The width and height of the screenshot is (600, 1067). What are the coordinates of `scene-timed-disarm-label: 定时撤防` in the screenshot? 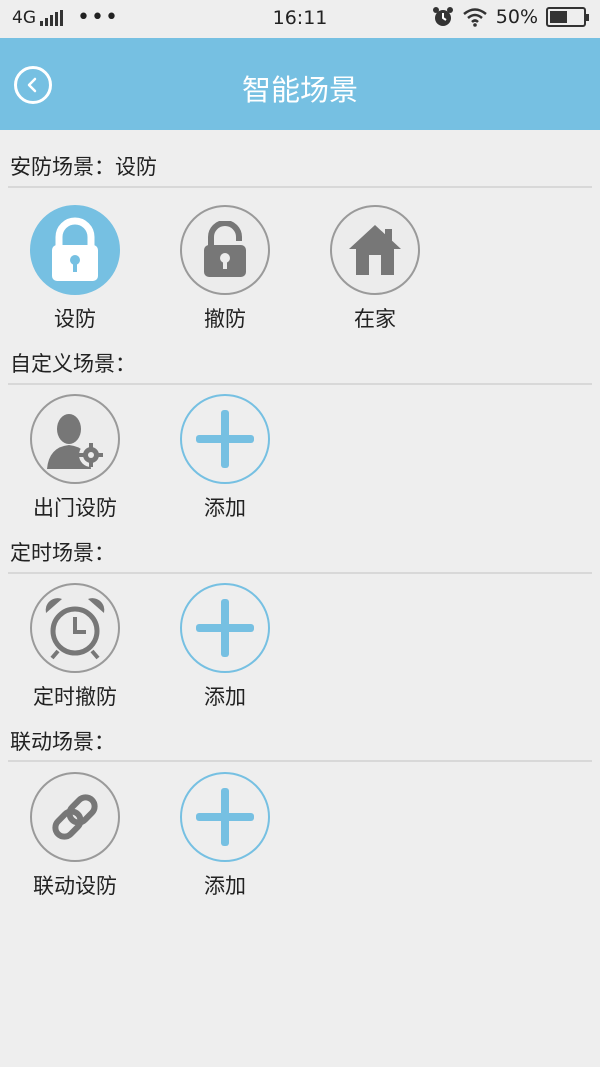 It's located at (75, 697).